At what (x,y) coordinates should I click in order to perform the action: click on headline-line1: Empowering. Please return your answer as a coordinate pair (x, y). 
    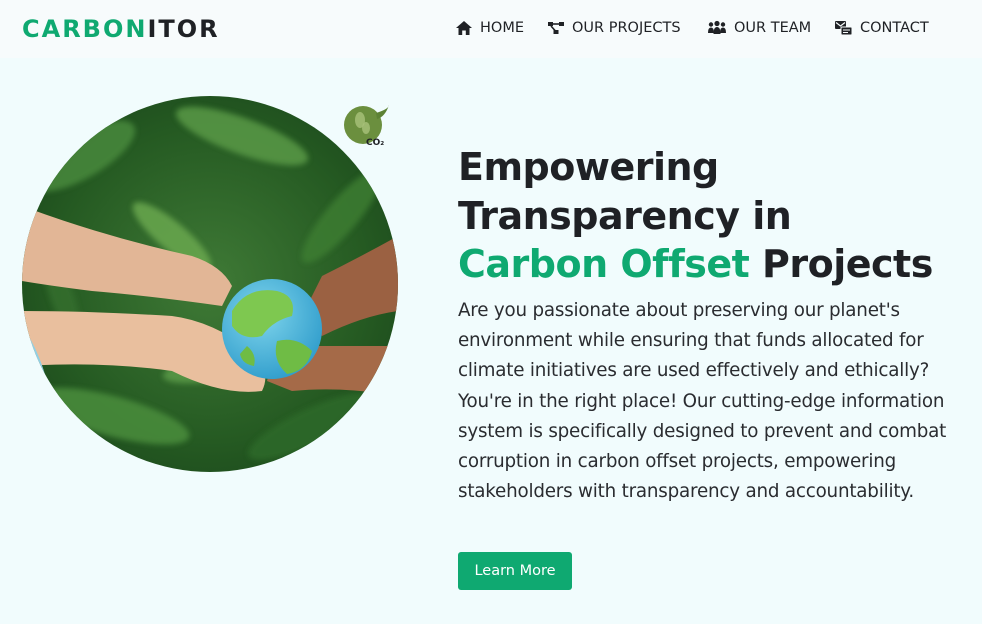
    Looking at the image, I should click on (588, 167).